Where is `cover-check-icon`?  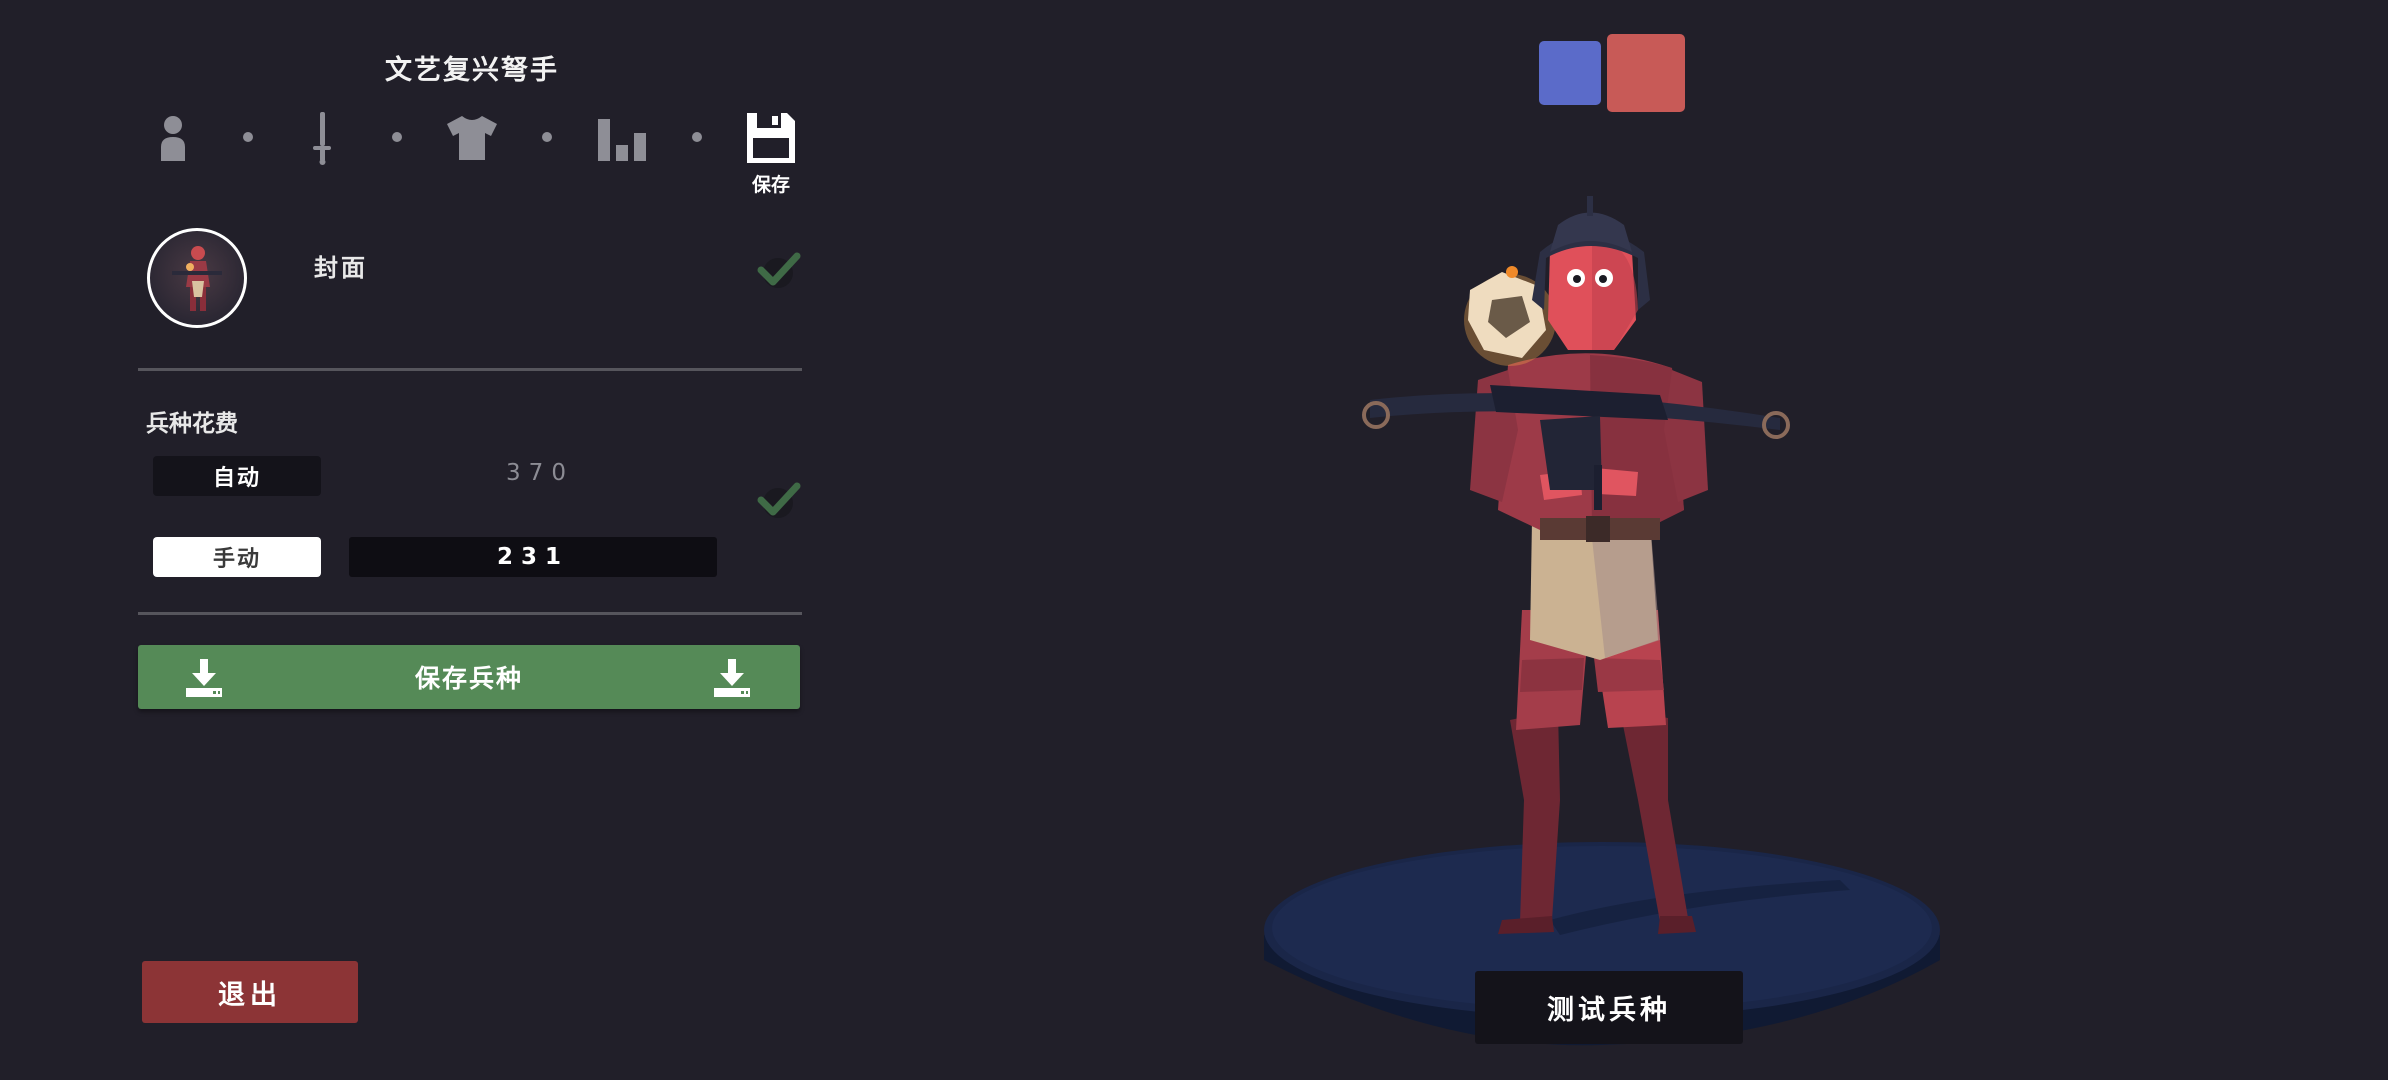
cover-check-icon is located at coordinates (779, 269).